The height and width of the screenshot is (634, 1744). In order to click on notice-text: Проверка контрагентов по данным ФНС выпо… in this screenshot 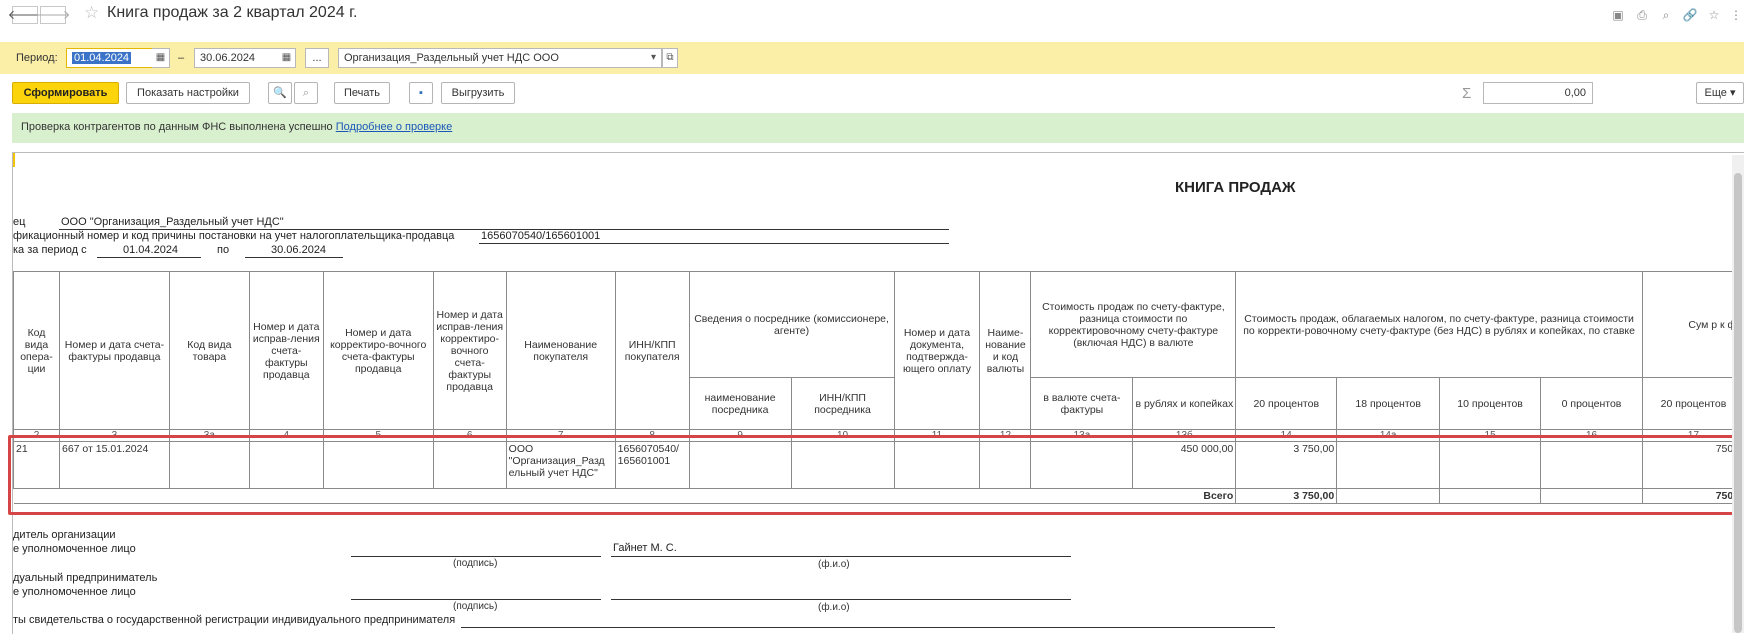, I will do `click(178, 127)`.